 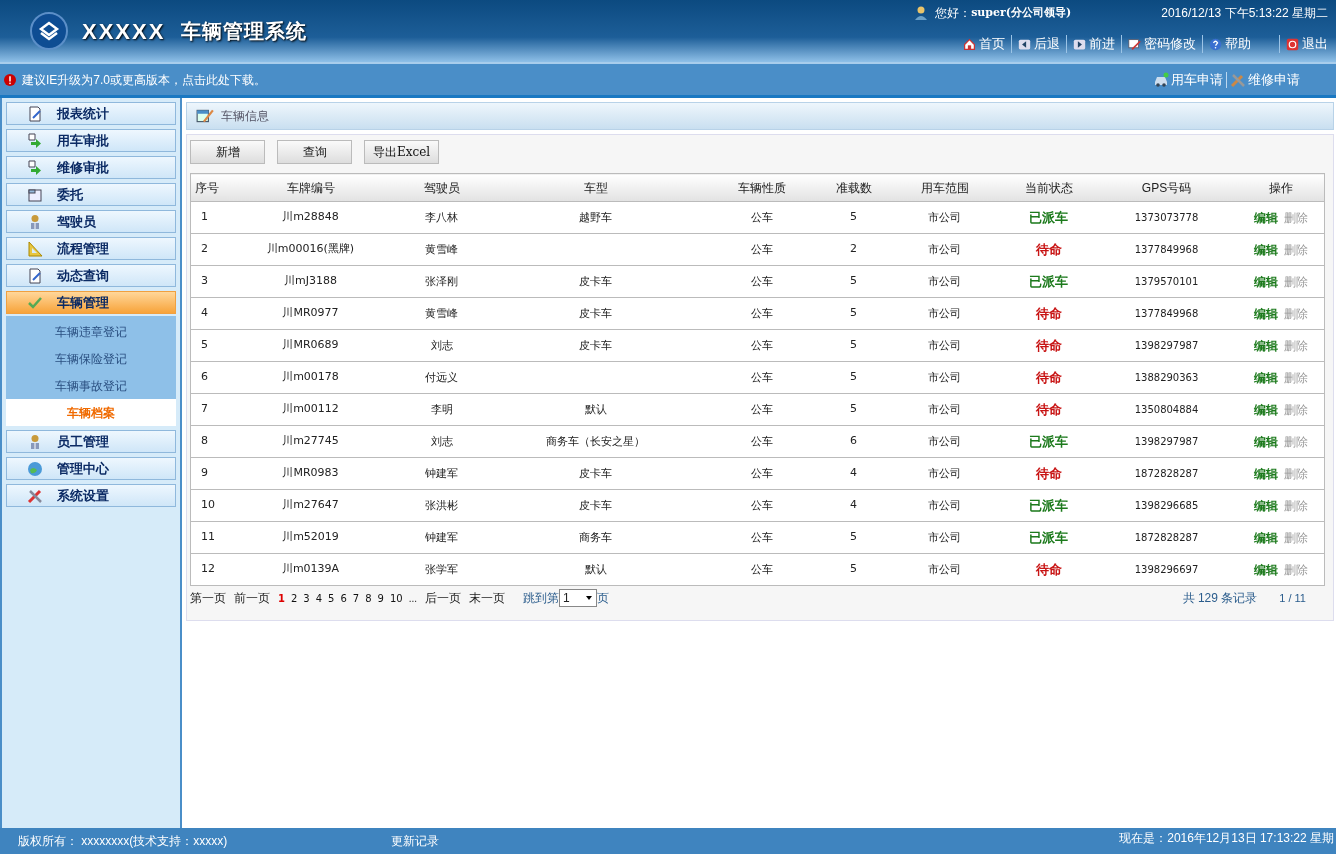 What do you see at coordinates (35, 495) in the screenshot?
I see `tools-icon` at bounding box center [35, 495].